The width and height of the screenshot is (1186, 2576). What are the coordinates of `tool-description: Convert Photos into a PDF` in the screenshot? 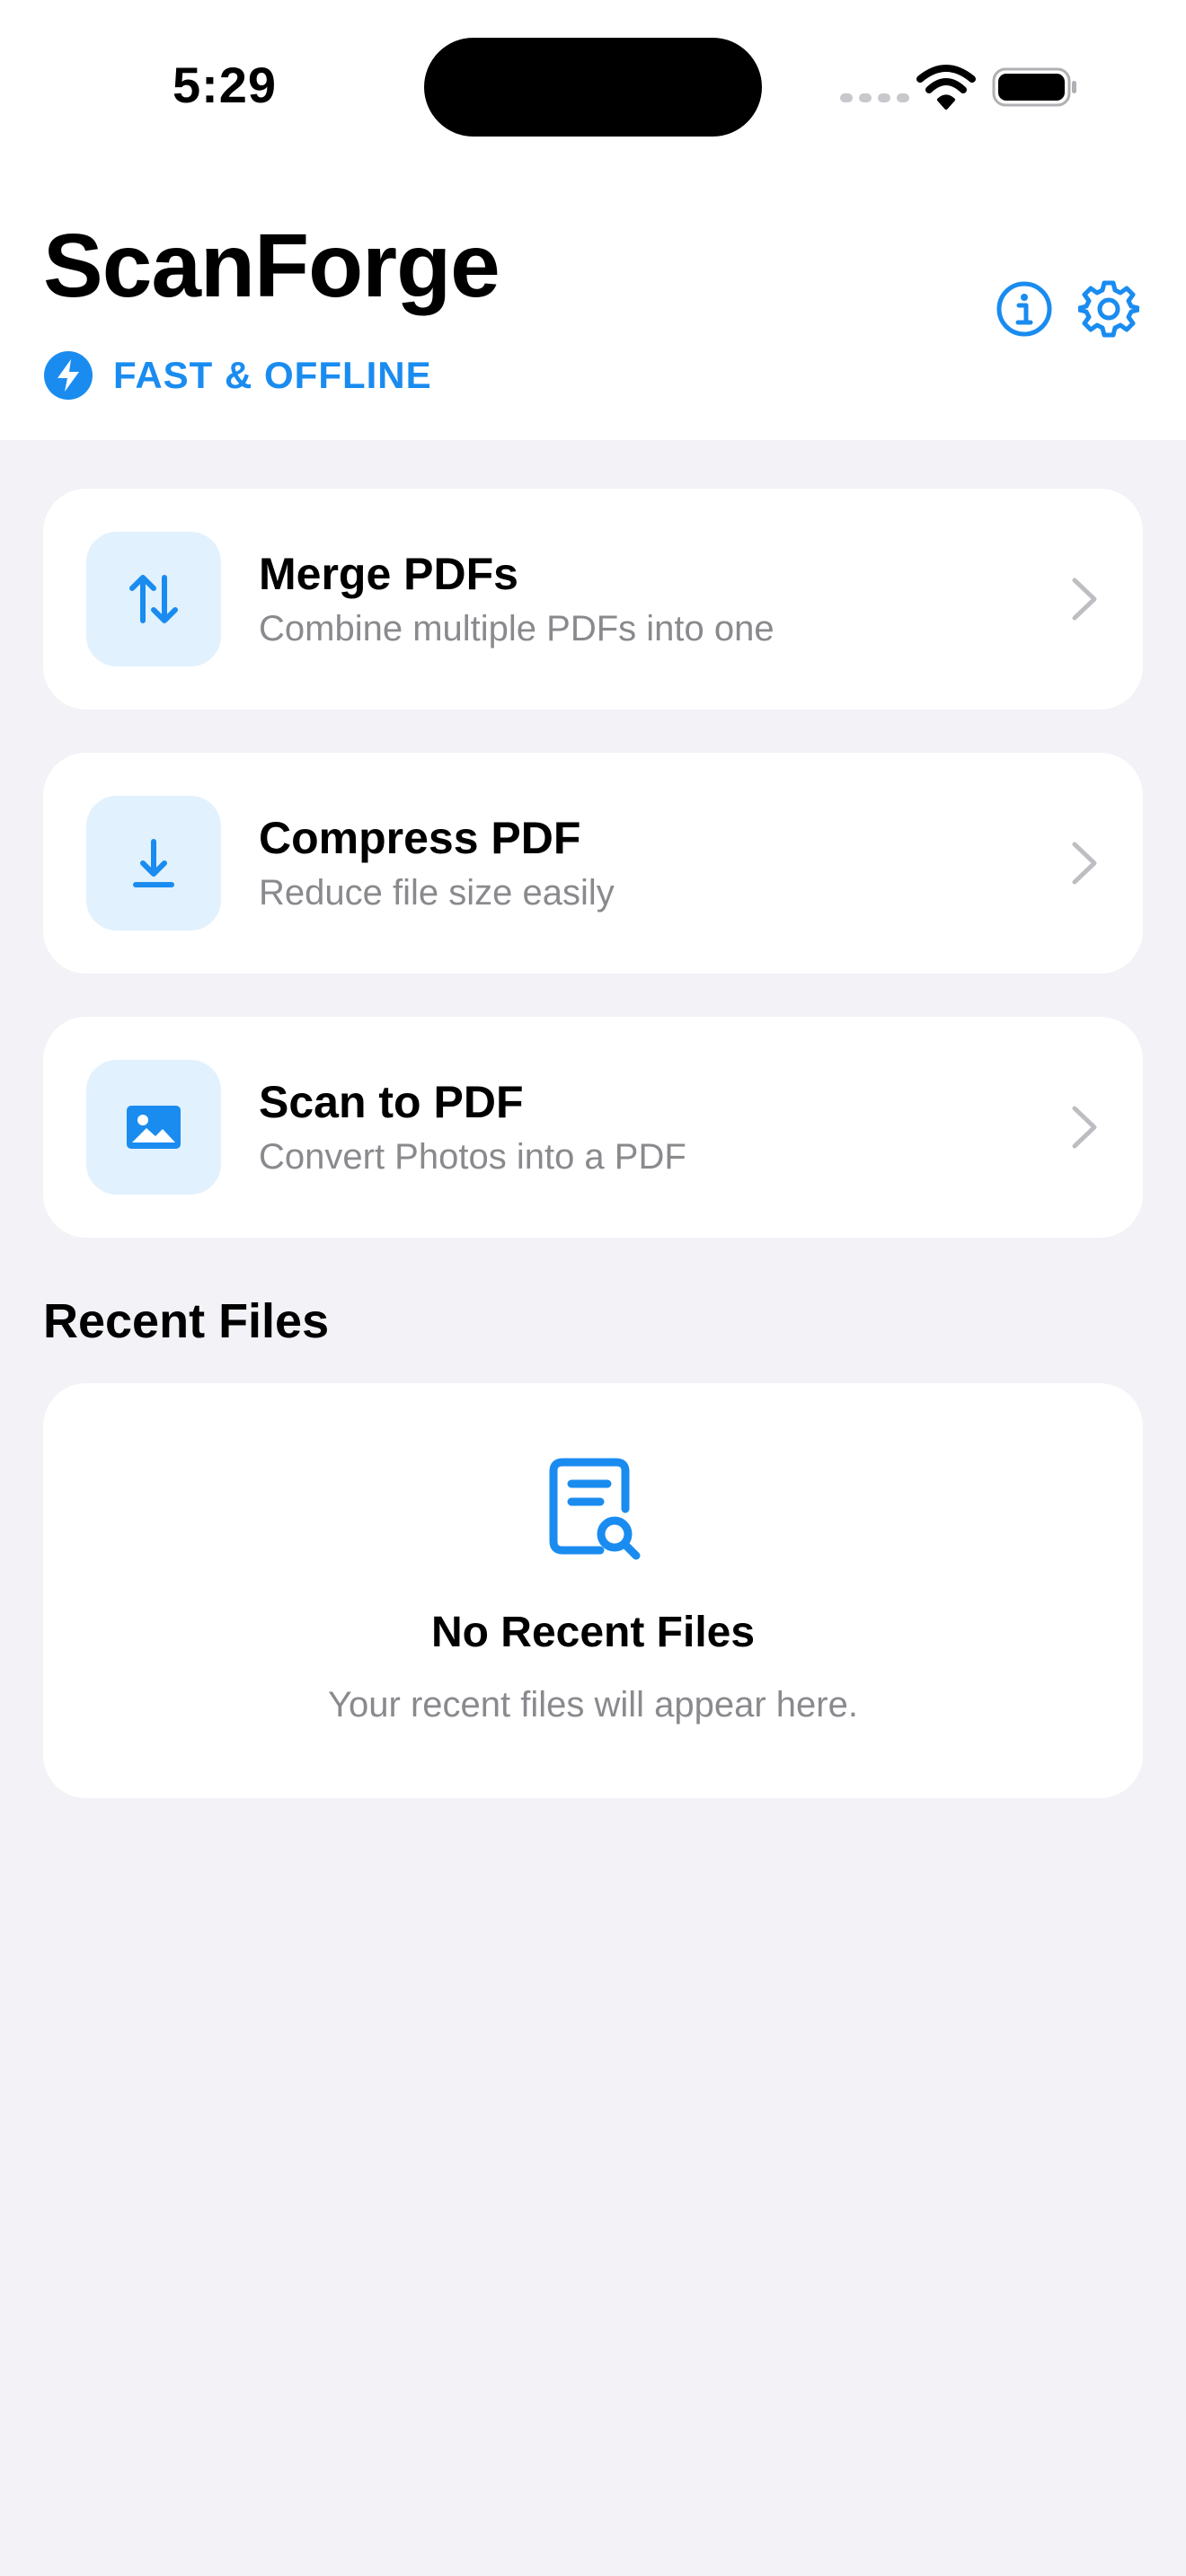 It's located at (472, 1157).